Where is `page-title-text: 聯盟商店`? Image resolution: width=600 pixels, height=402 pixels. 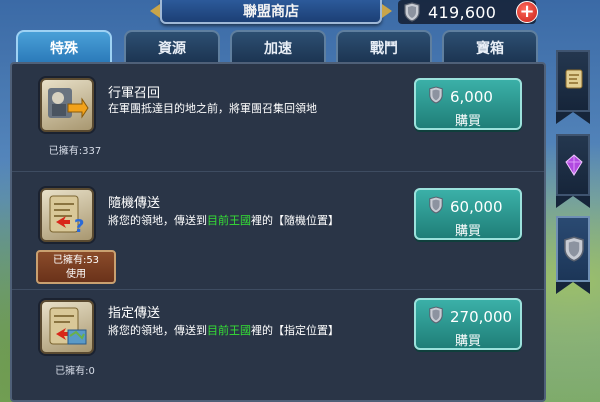 page-title-text: 聯盟商店 is located at coordinates (271, 12).